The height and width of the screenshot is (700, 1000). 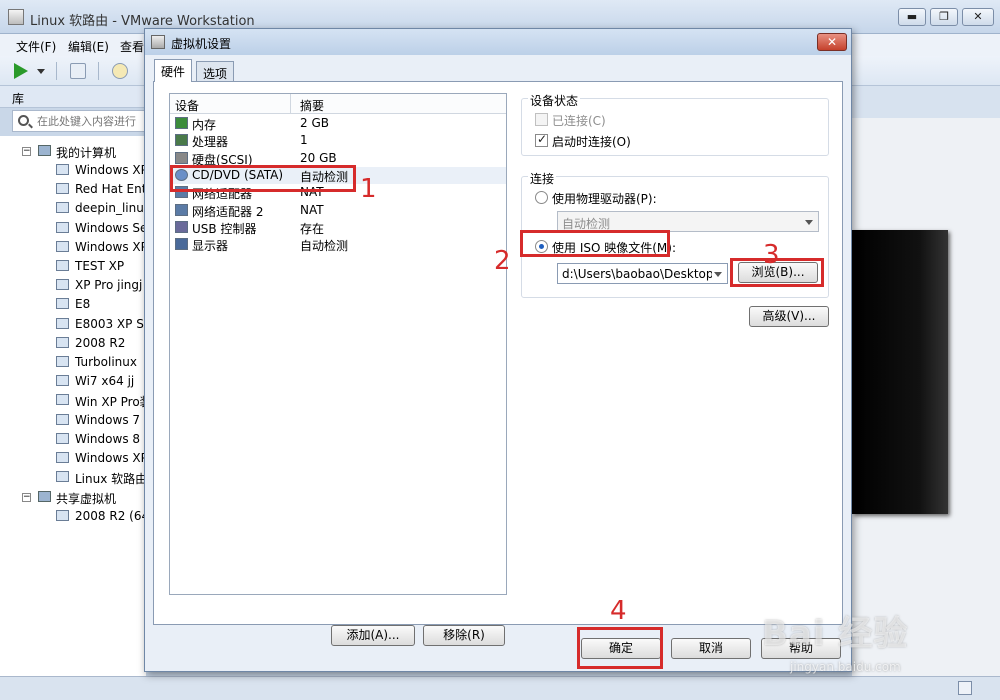 What do you see at coordinates (18, 99) in the screenshot?
I see `library-title: 库` at bounding box center [18, 99].